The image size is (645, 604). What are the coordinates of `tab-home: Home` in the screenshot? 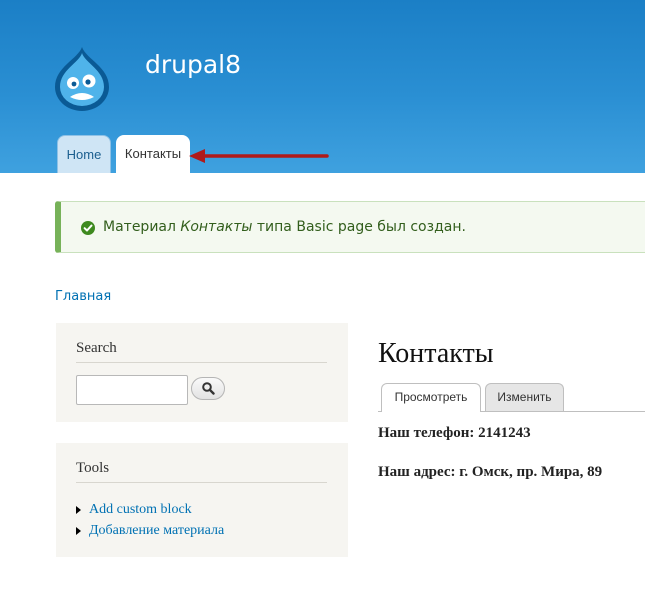 It's located at (84, 154).